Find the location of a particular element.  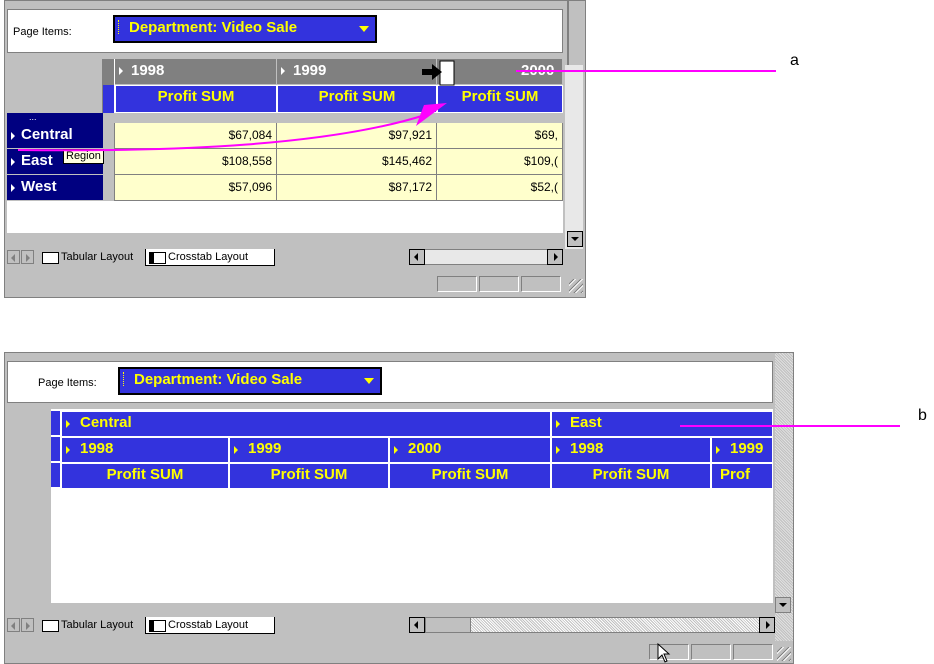

region-header-central: Central is located at coordinates (306, 424).